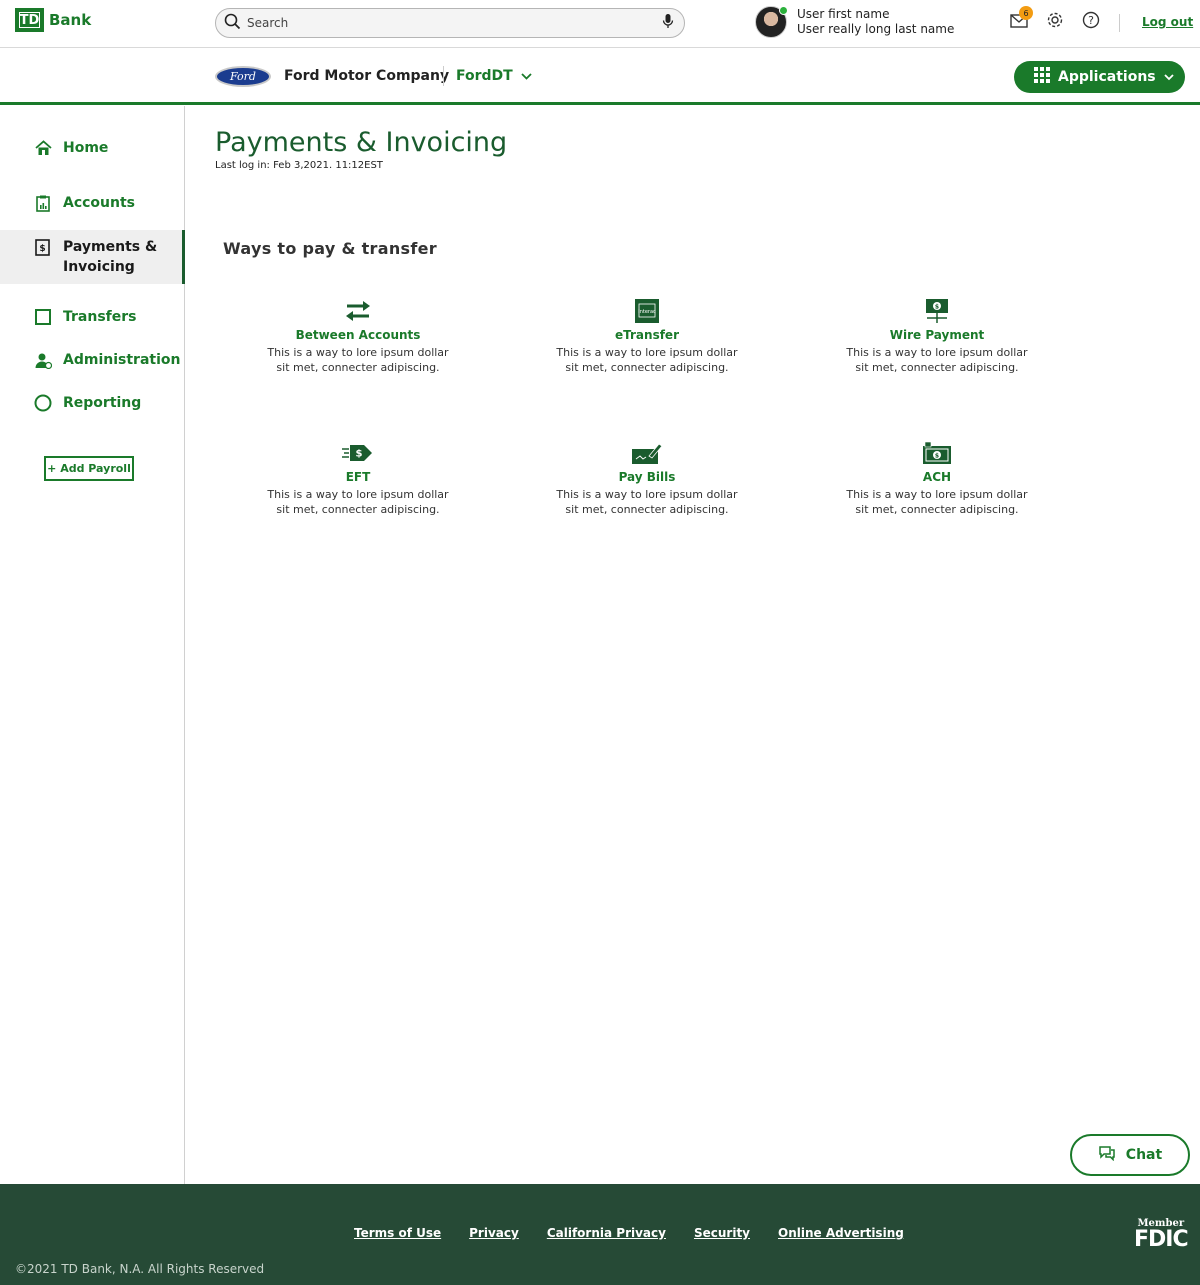  What do you see at coordinates (99, 203) in the screenshot?
I see `sidebar-item-label: Accounts` at bounding box center [99, 203].